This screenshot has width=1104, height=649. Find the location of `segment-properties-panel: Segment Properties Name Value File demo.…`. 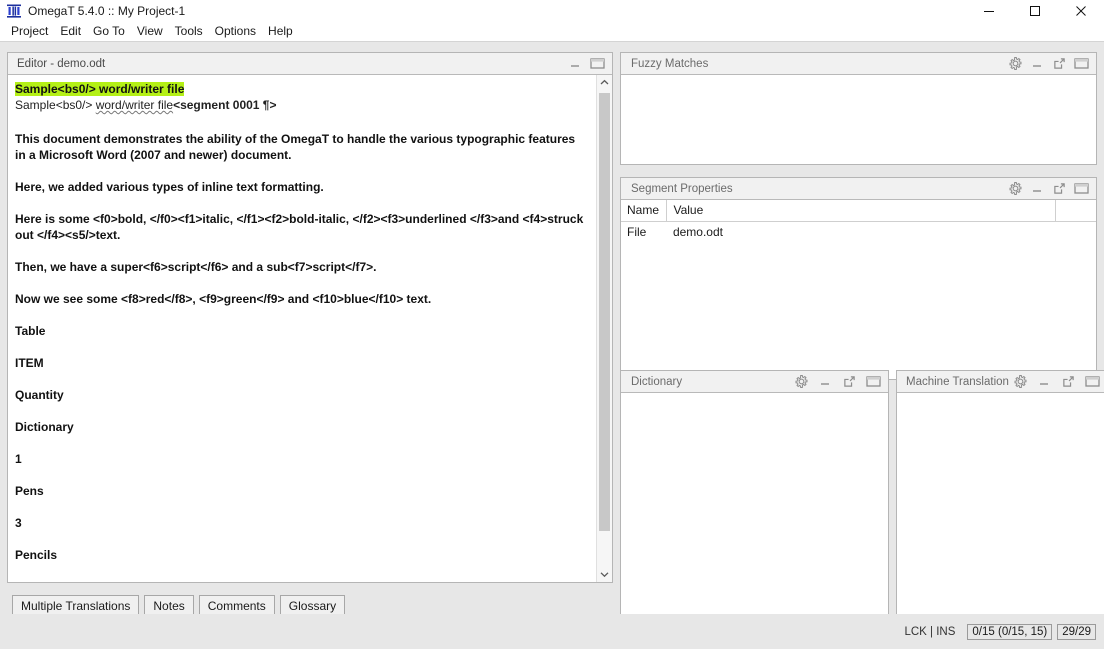

segment-properties-panel: Segment Properties Name Value File demo.… is located at coordinates (858, 278).